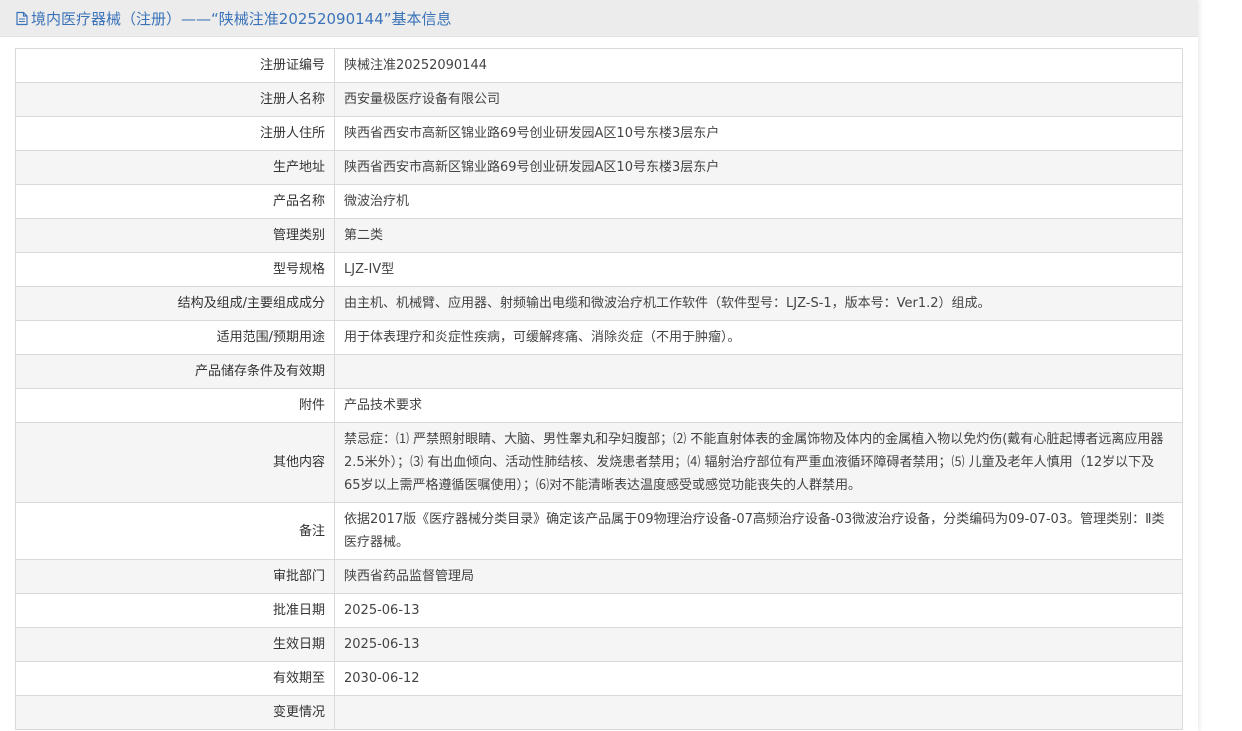 This screenshot has height=731, width=1242. I want to click on row-label: 结构及组成/主要组成成分, so click(175, 303).